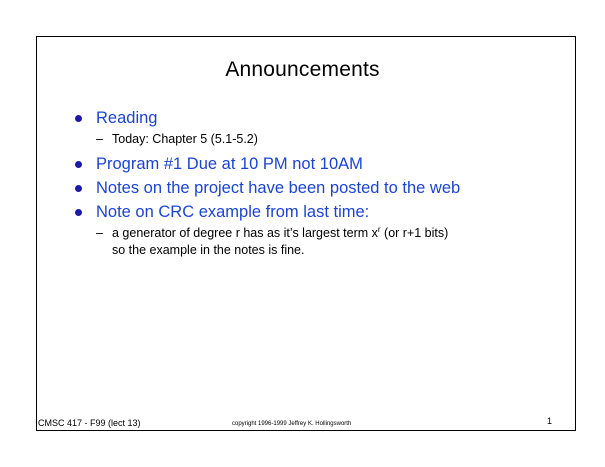  I want to click on page-number: 1, so click(550, 421).